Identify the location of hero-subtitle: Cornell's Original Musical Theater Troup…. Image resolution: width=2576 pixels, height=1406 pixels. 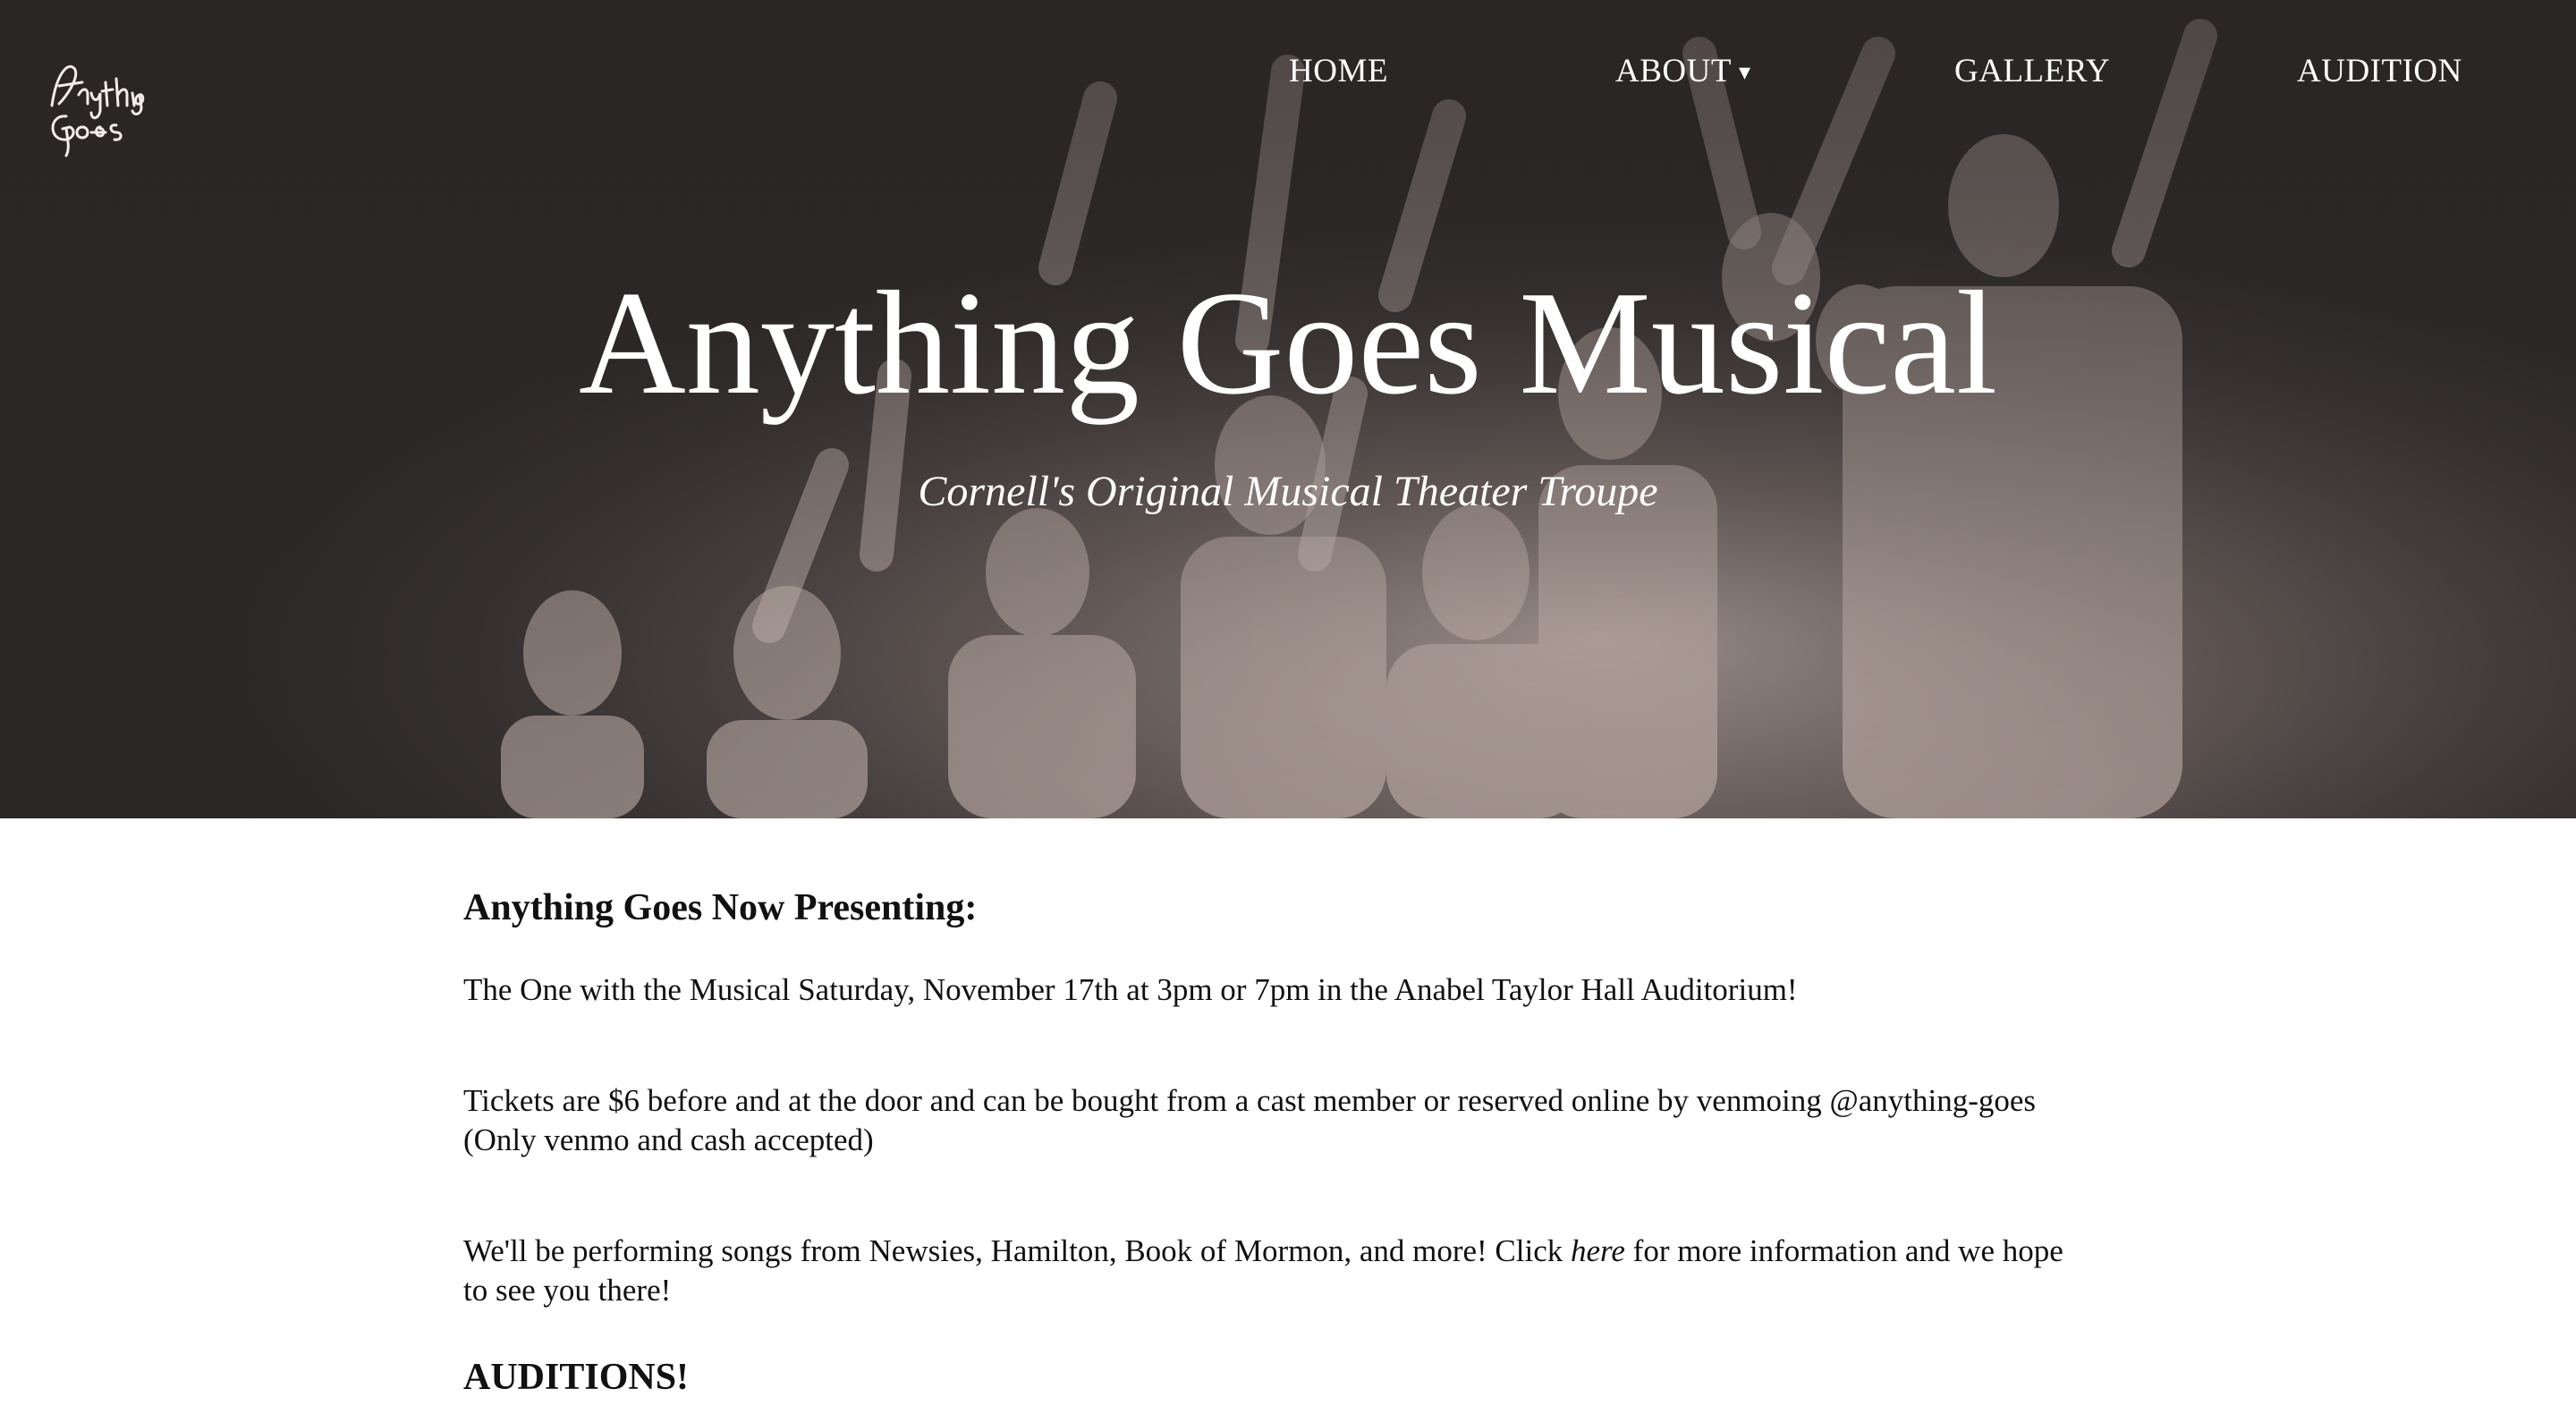
(1288, 492).